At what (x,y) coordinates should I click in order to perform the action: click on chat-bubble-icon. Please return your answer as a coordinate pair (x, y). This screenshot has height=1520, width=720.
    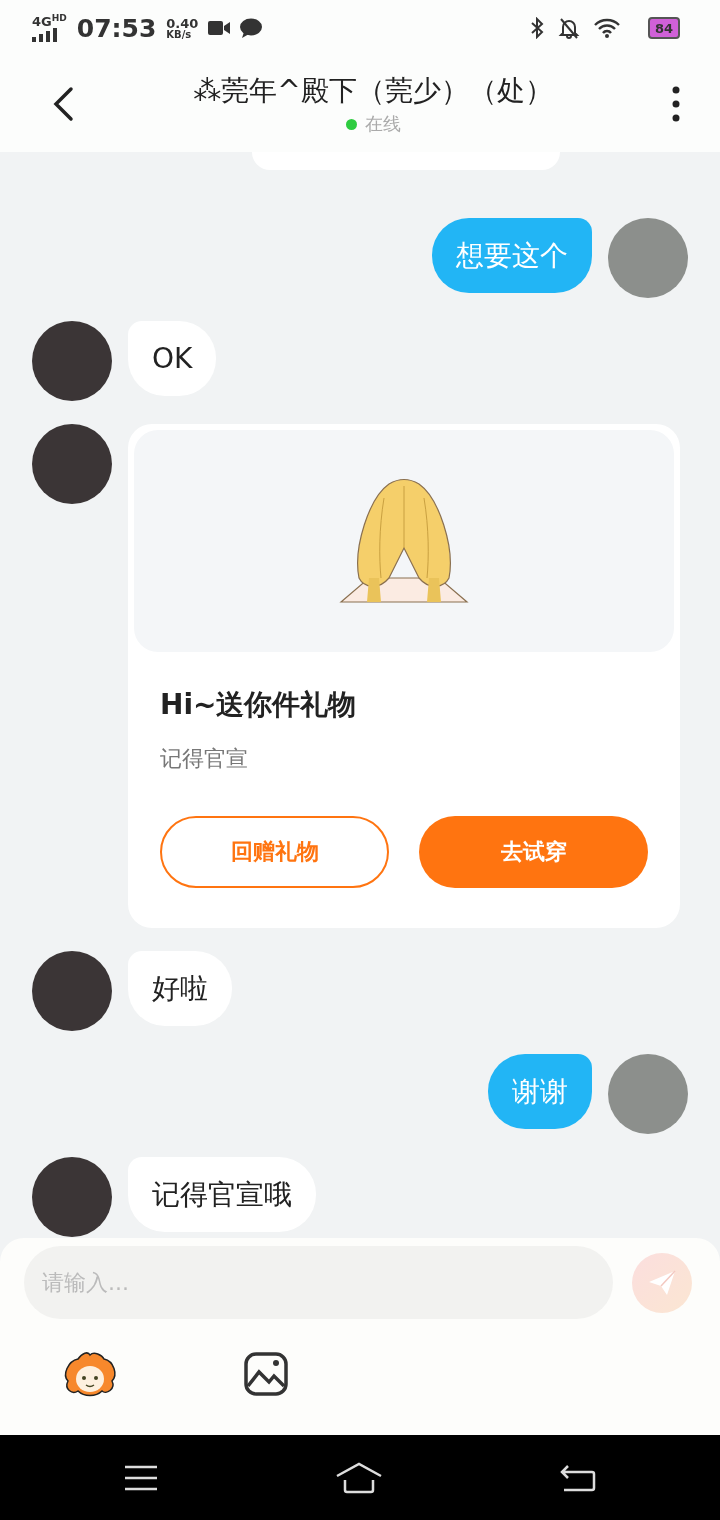
    Looking at the image, I should click on (251, 28).